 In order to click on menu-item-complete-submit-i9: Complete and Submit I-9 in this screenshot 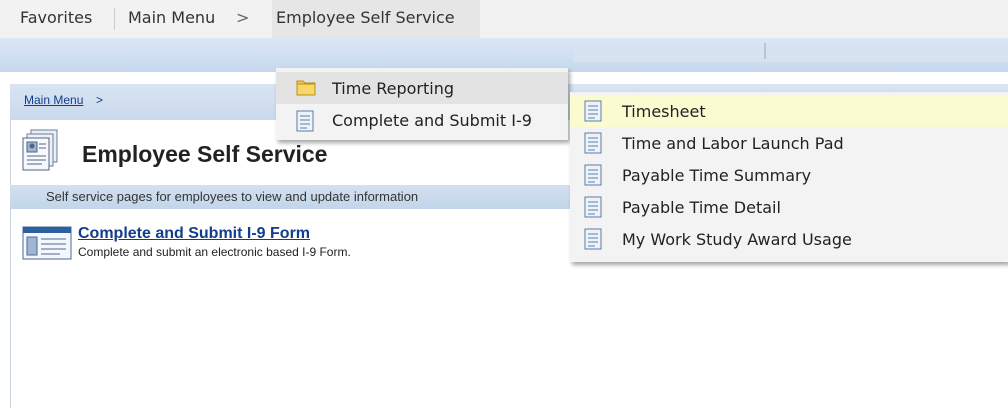, I will do `click(422, 120)`.